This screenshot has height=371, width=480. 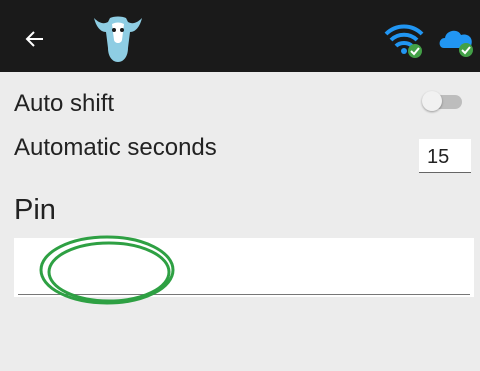 What do you see at coordinates (432, 101) in the screenshot?
I see `toggle-knob` at bounding box center [432, 101].